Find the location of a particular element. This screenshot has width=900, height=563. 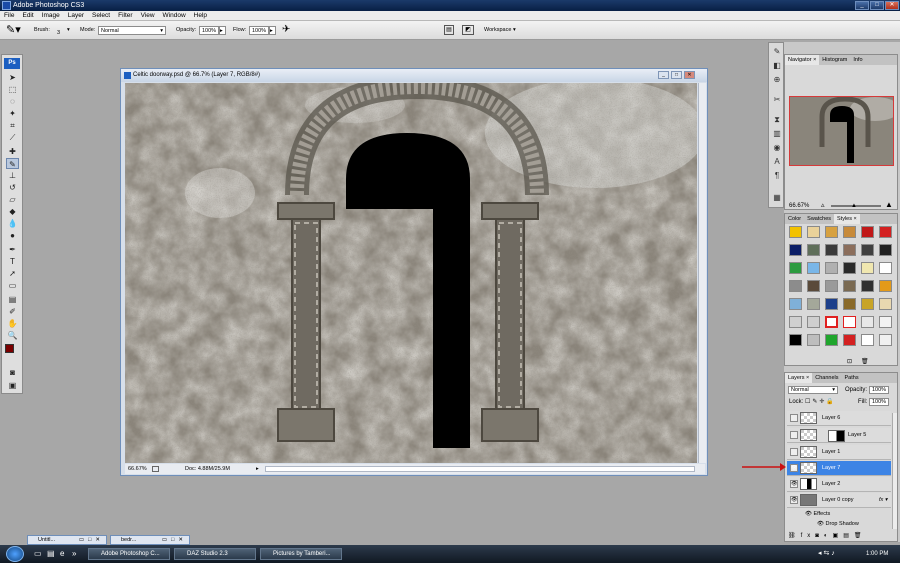

show-desktop-icon: ▭ is located at coordinates (38, 554).